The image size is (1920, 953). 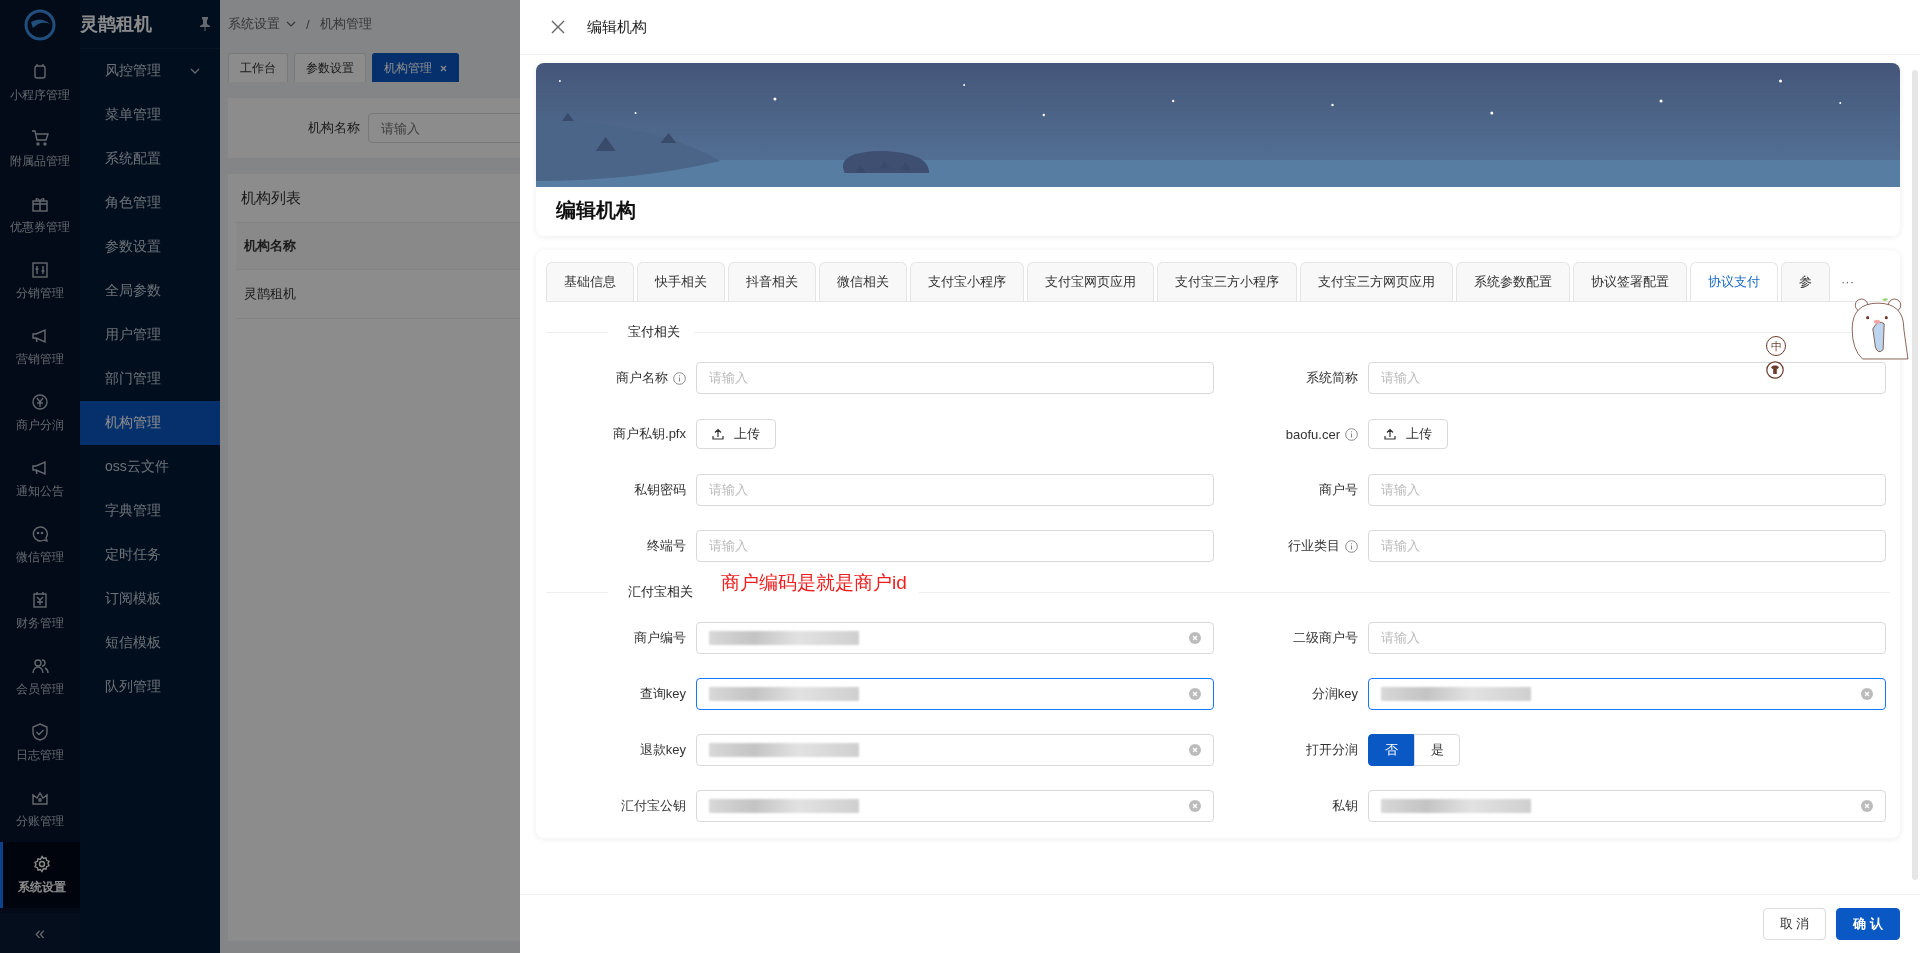 I want to click on tab: 协议支付, so click(x=1734, y=281).